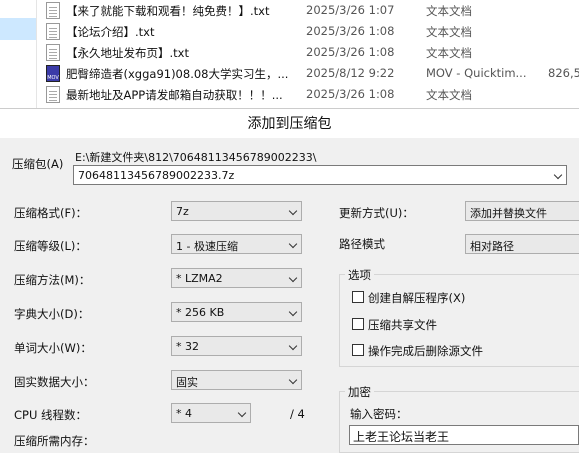 The width and height of the screenshot is (579, 453). What do you see at coordinates (425, 351) in the screenshot?
I see `delete-after-label: 操作完成后删除源文件` at bounding box center [425, 351].